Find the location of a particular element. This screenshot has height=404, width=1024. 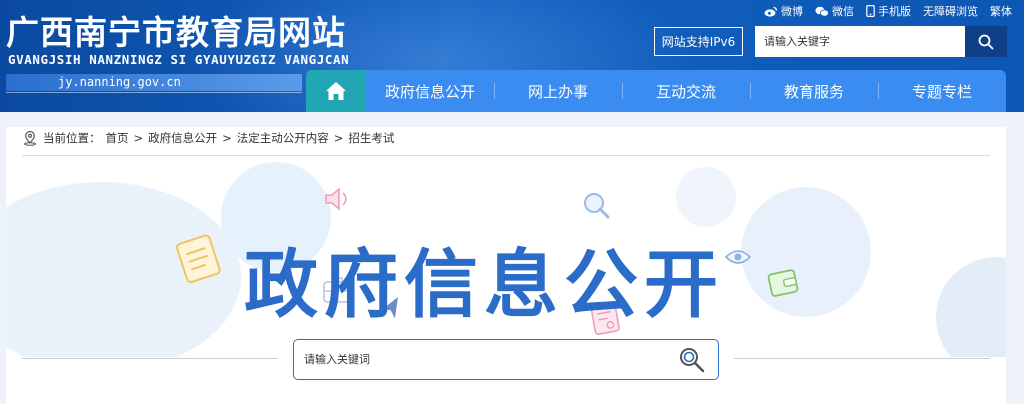

banner-title: 政府信息公开 is located at coordinates (484, 285).